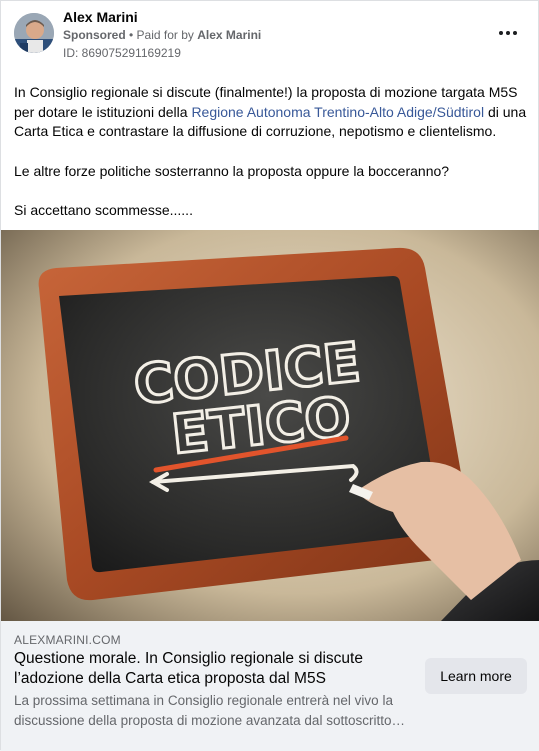  What do you see at coordinates (229, 35) in the screenshot?
I see `paid-by-name: Alex Marini` at bounding box center [229, 35].